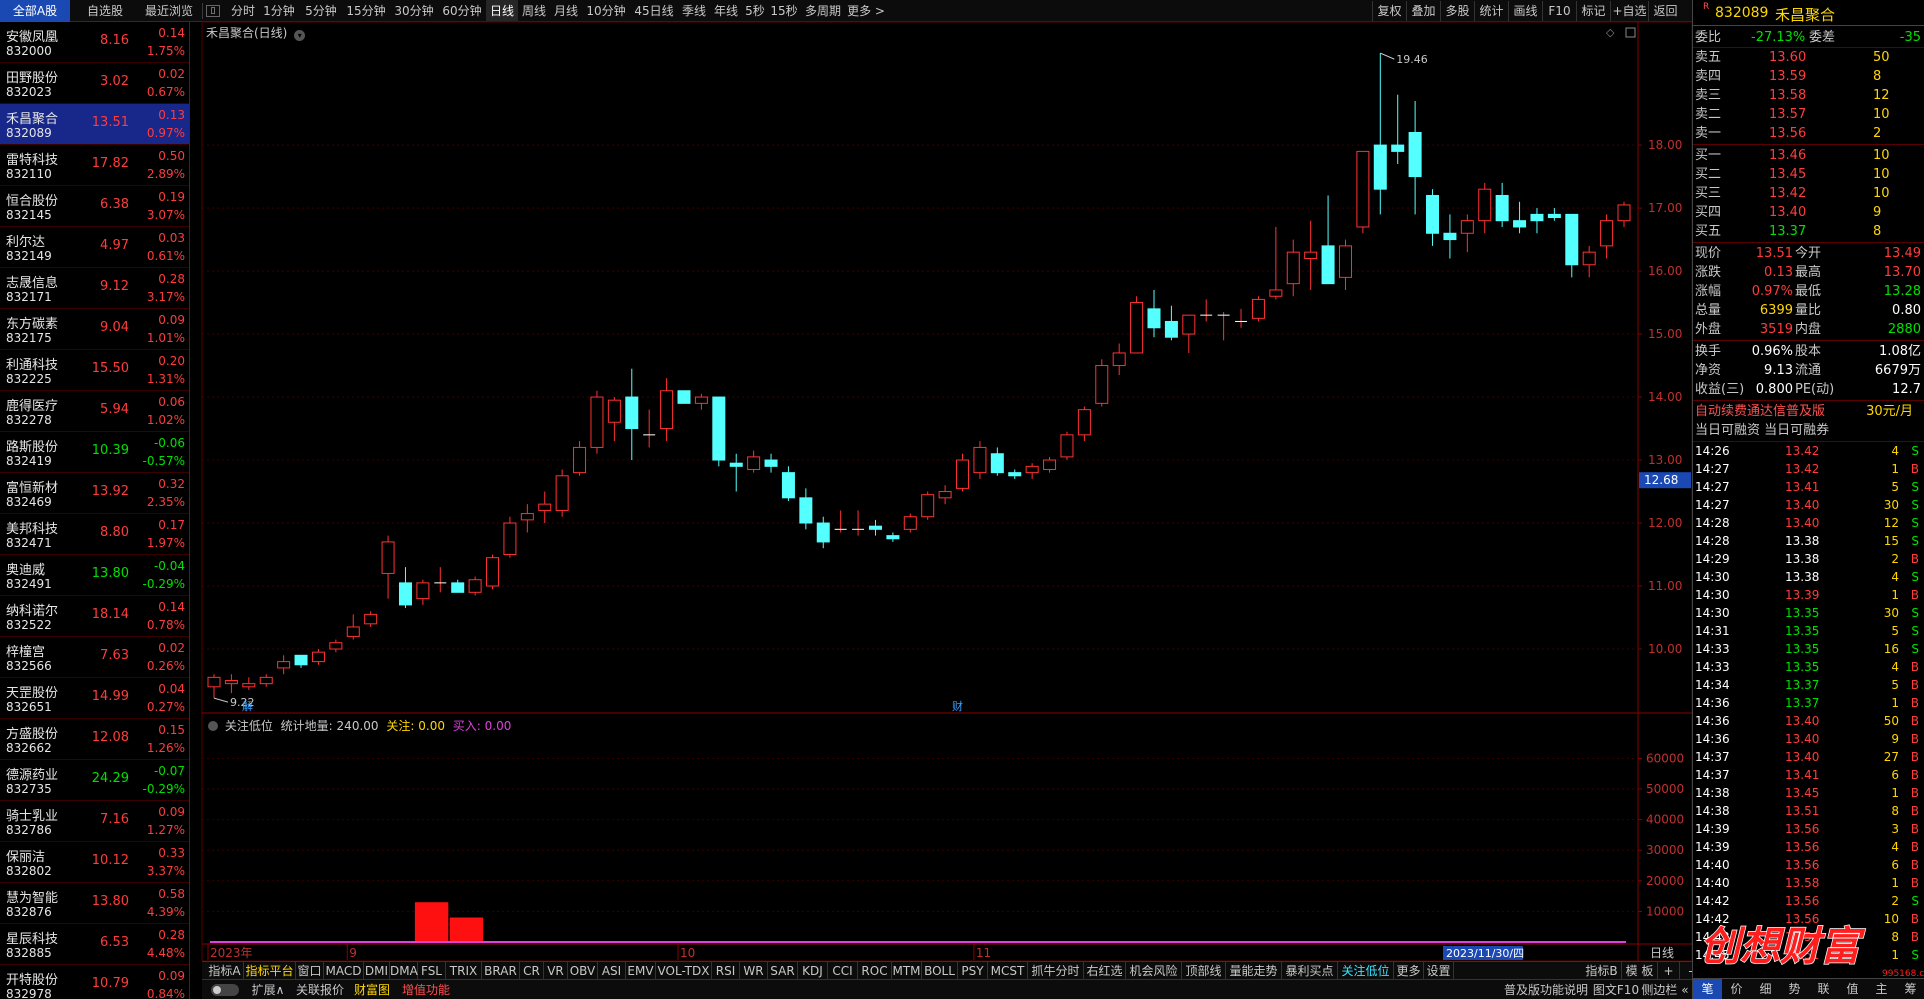  Describe the element at coordinates (320, 989) in the screenshot. I see `link-quote-button: 关联报价` at that location.